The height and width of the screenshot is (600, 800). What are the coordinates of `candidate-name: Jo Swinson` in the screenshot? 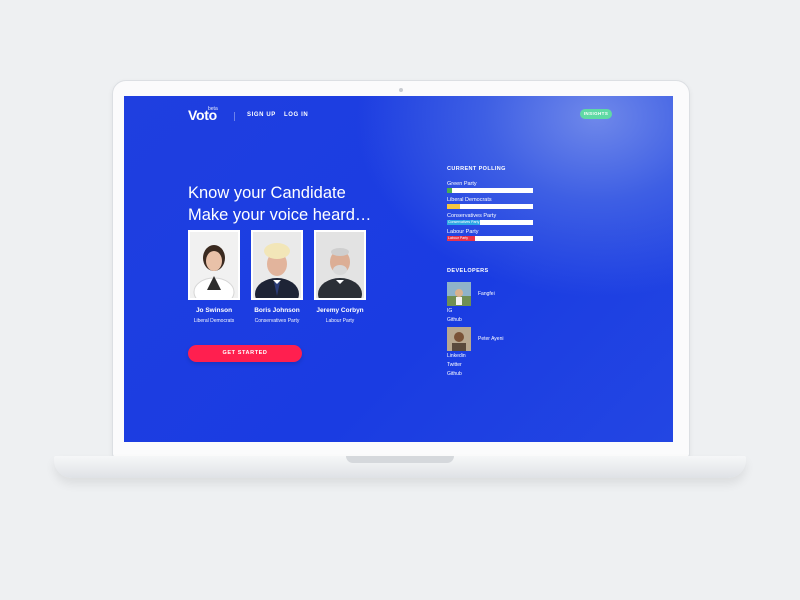 It's located at (214, 310).